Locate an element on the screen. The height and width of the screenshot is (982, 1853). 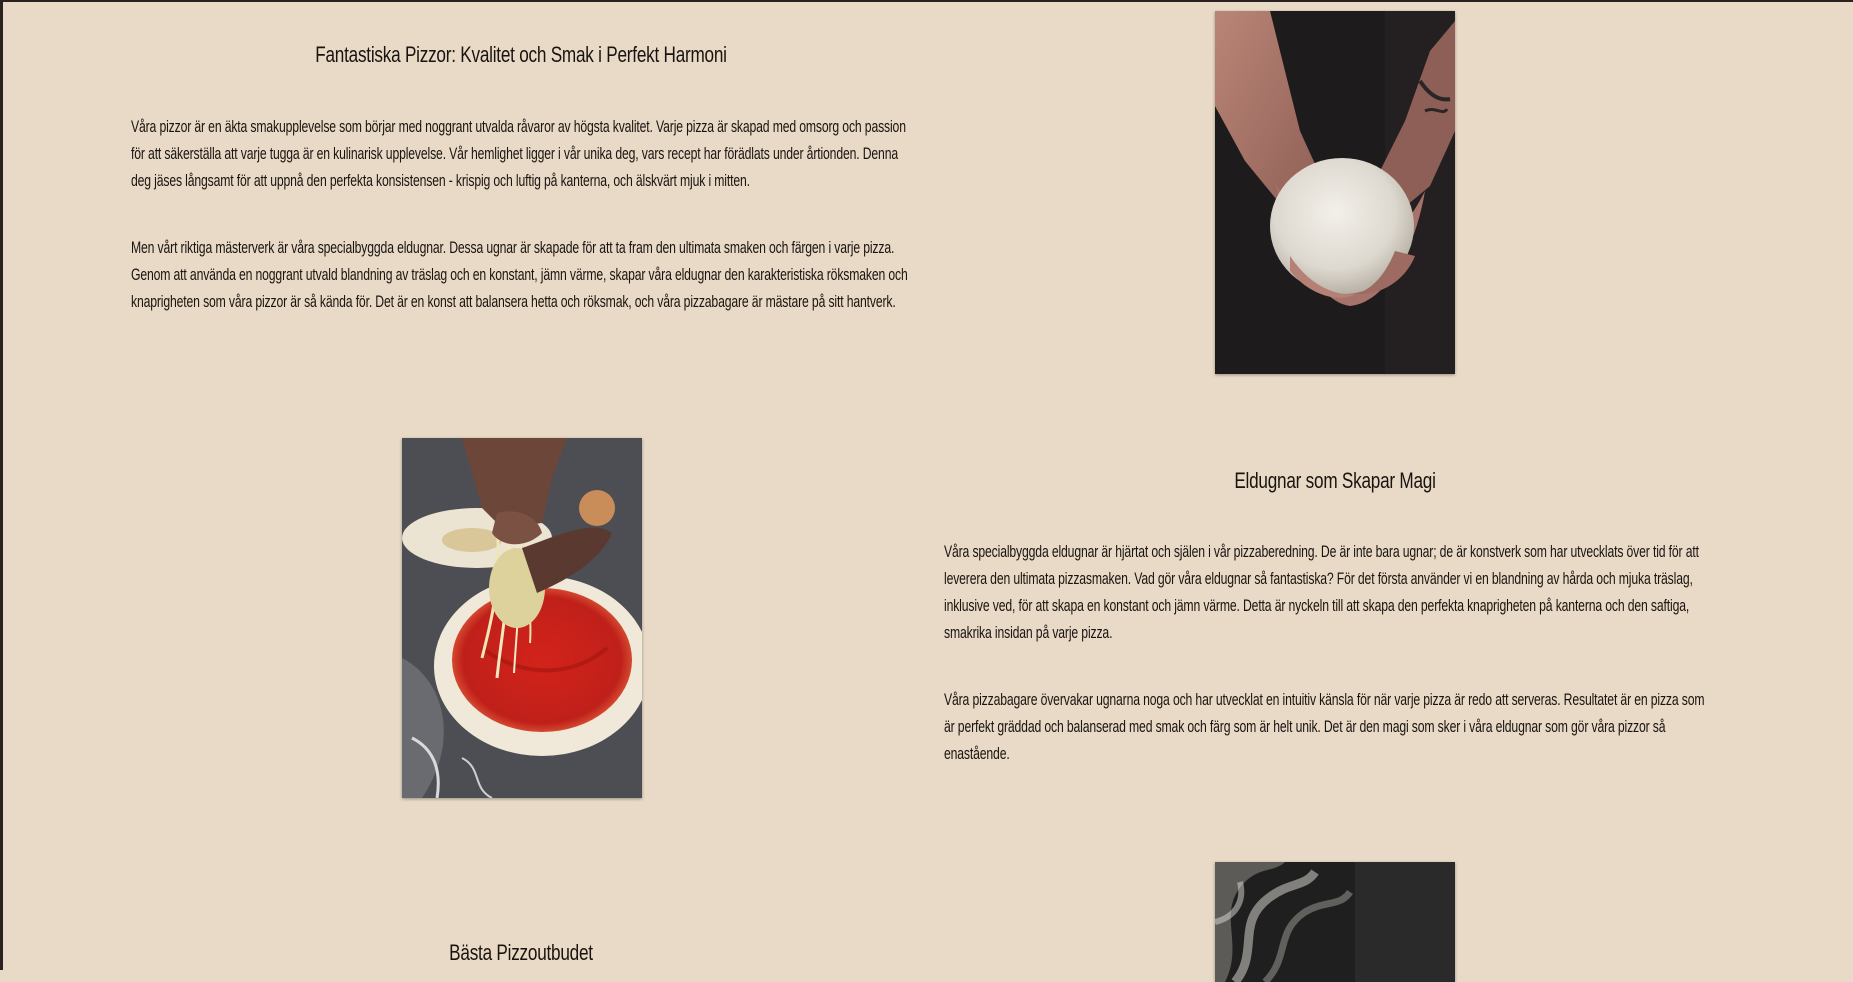
section-title-basta-pizzoutbudet: Bästa Pizzoutbudet is located at coordinates (521, 952).